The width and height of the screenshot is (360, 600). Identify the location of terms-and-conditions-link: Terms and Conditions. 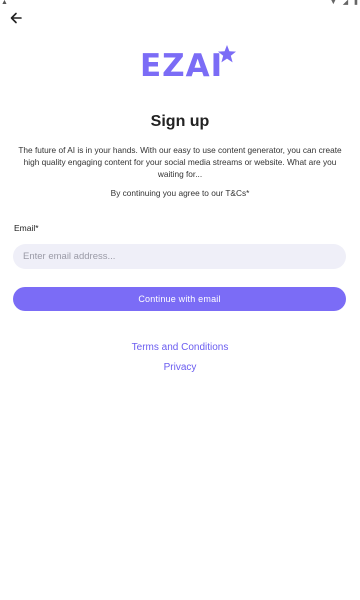
(180, 347).